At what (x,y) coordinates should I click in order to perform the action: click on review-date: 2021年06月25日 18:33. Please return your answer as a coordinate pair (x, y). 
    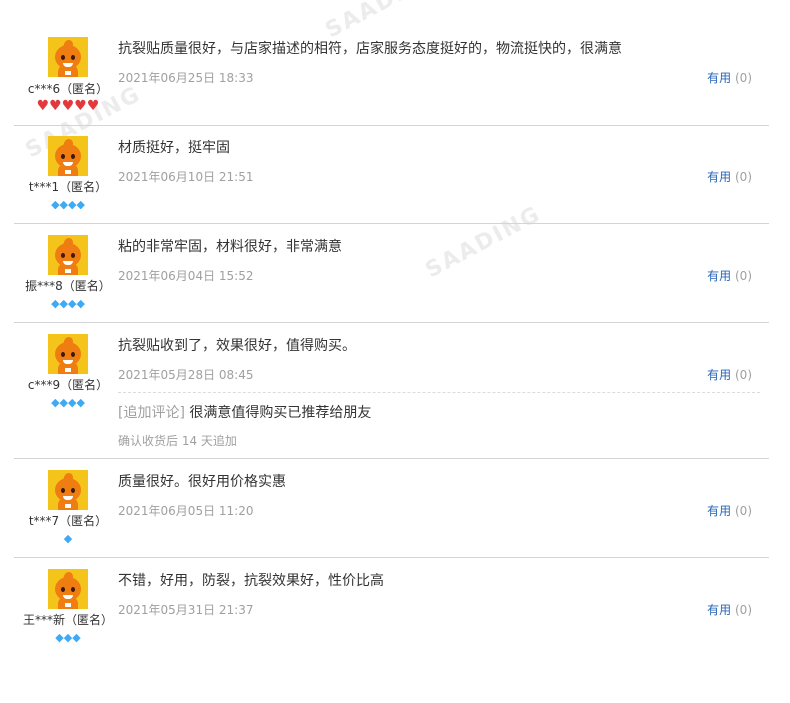
    Looking at the image, I should click on (186, 78).